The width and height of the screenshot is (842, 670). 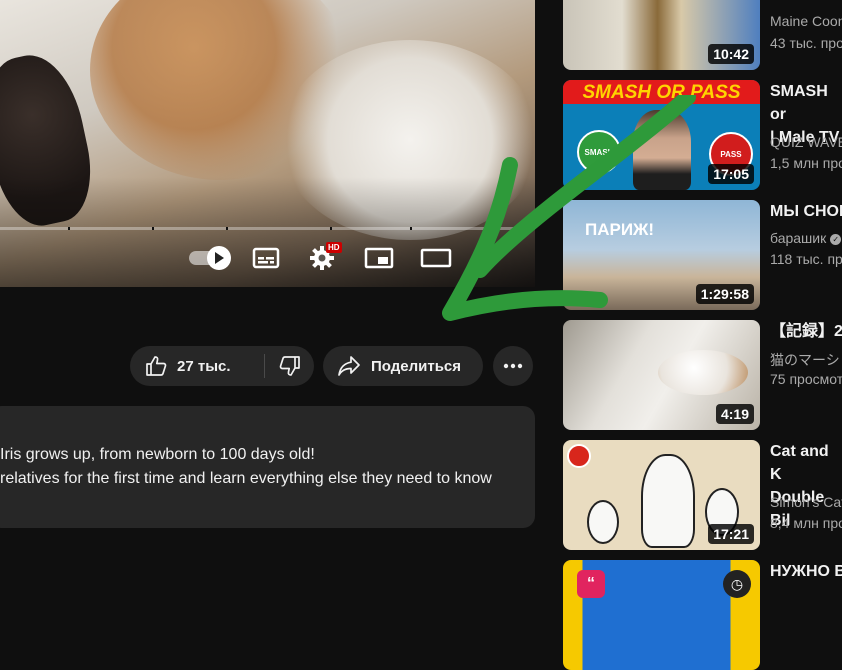 I want to click on recommended-video: “ ◷ НУЖНО В, so click(x=702, y=615).